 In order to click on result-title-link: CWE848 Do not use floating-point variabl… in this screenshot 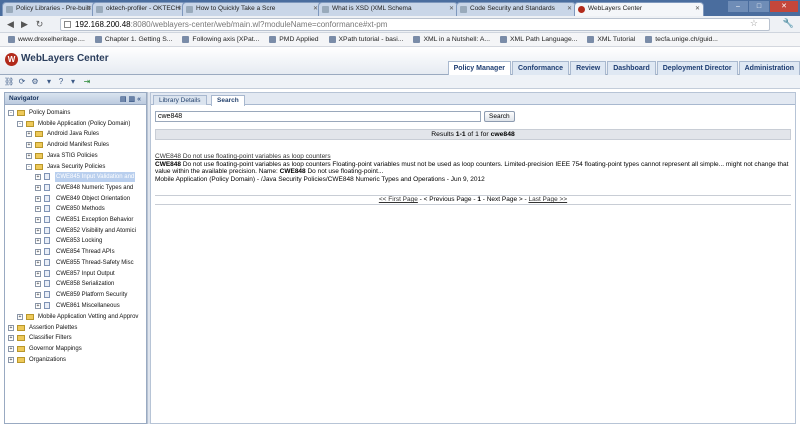, I will do `click(473, 157)`.